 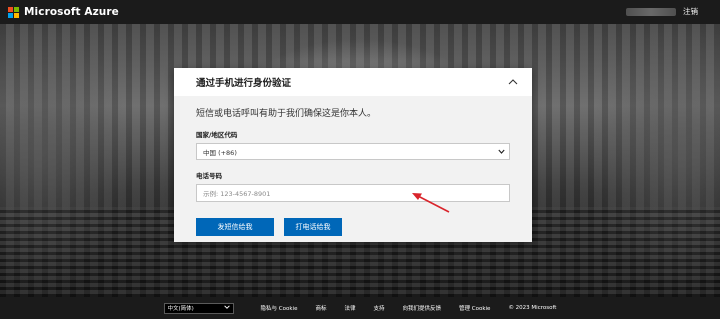 What do you see at coordinates (651, 12) in the screenshot?
I see `user-account-blurred` at bounding box center [651, 12].